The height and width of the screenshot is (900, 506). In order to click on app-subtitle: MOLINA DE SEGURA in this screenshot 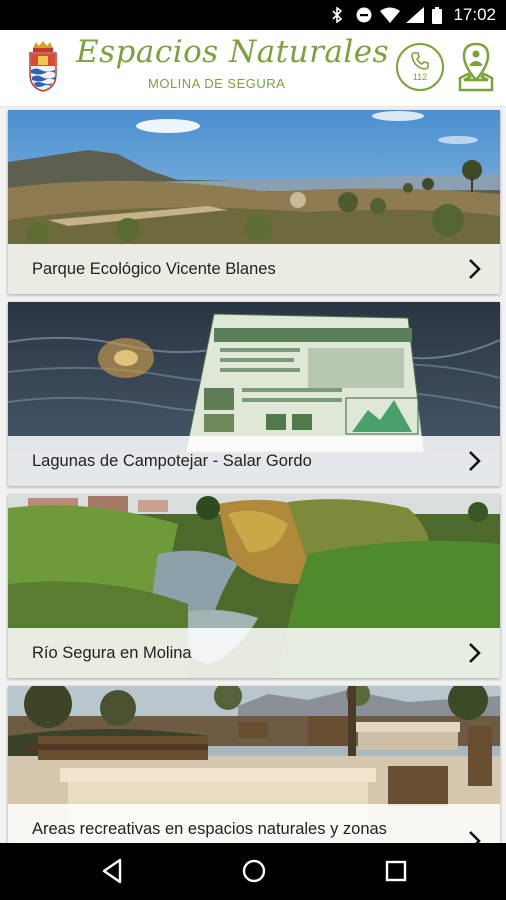, I will do `click(217, 83)`.